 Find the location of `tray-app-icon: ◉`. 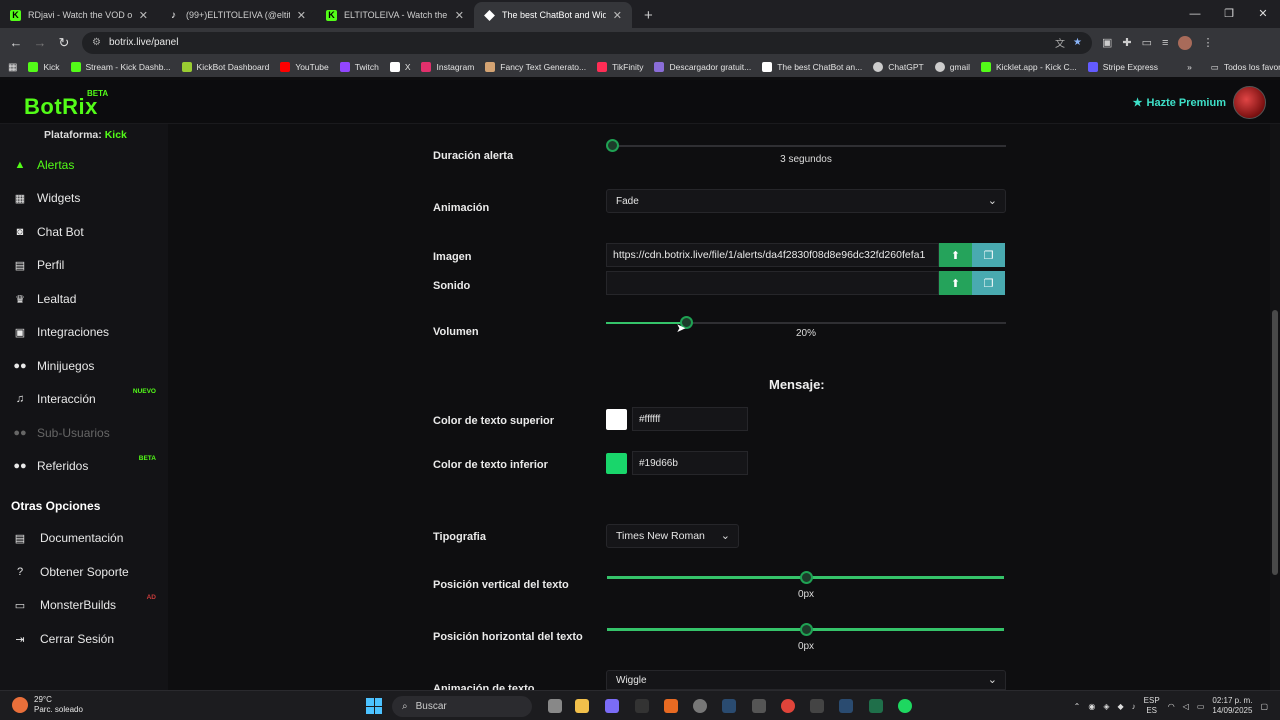

tray-app-icon: ◉ is located at coordinates (1091, 706).